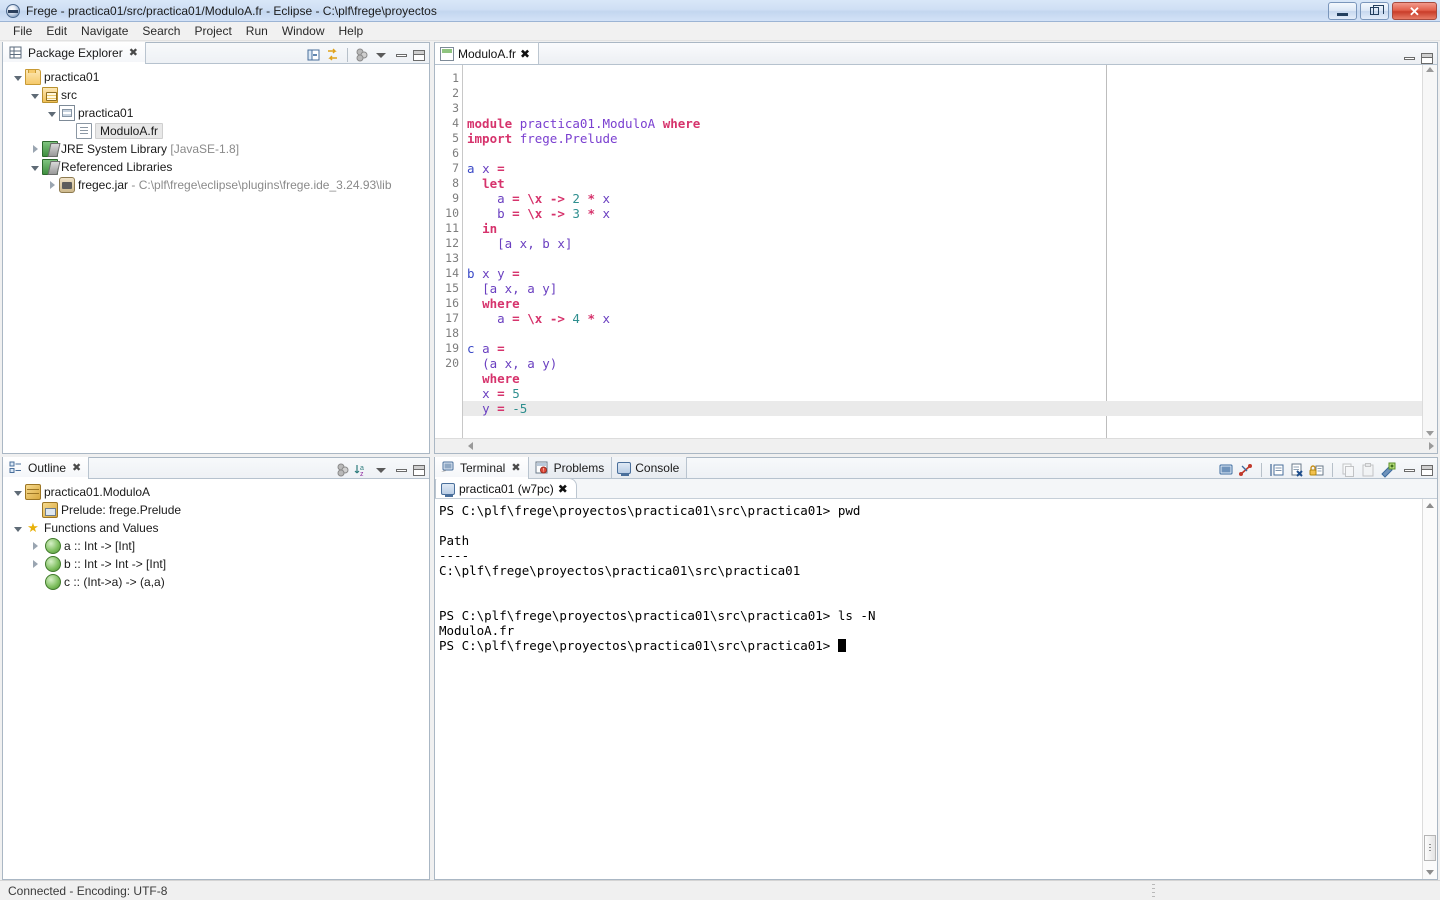 This screenshot has height=900, width=1440. Describe the element at coordinates (216, 149) in the screenshot. I see `tree-node: JRE System Library [JavaSE-1.8]` at that location.